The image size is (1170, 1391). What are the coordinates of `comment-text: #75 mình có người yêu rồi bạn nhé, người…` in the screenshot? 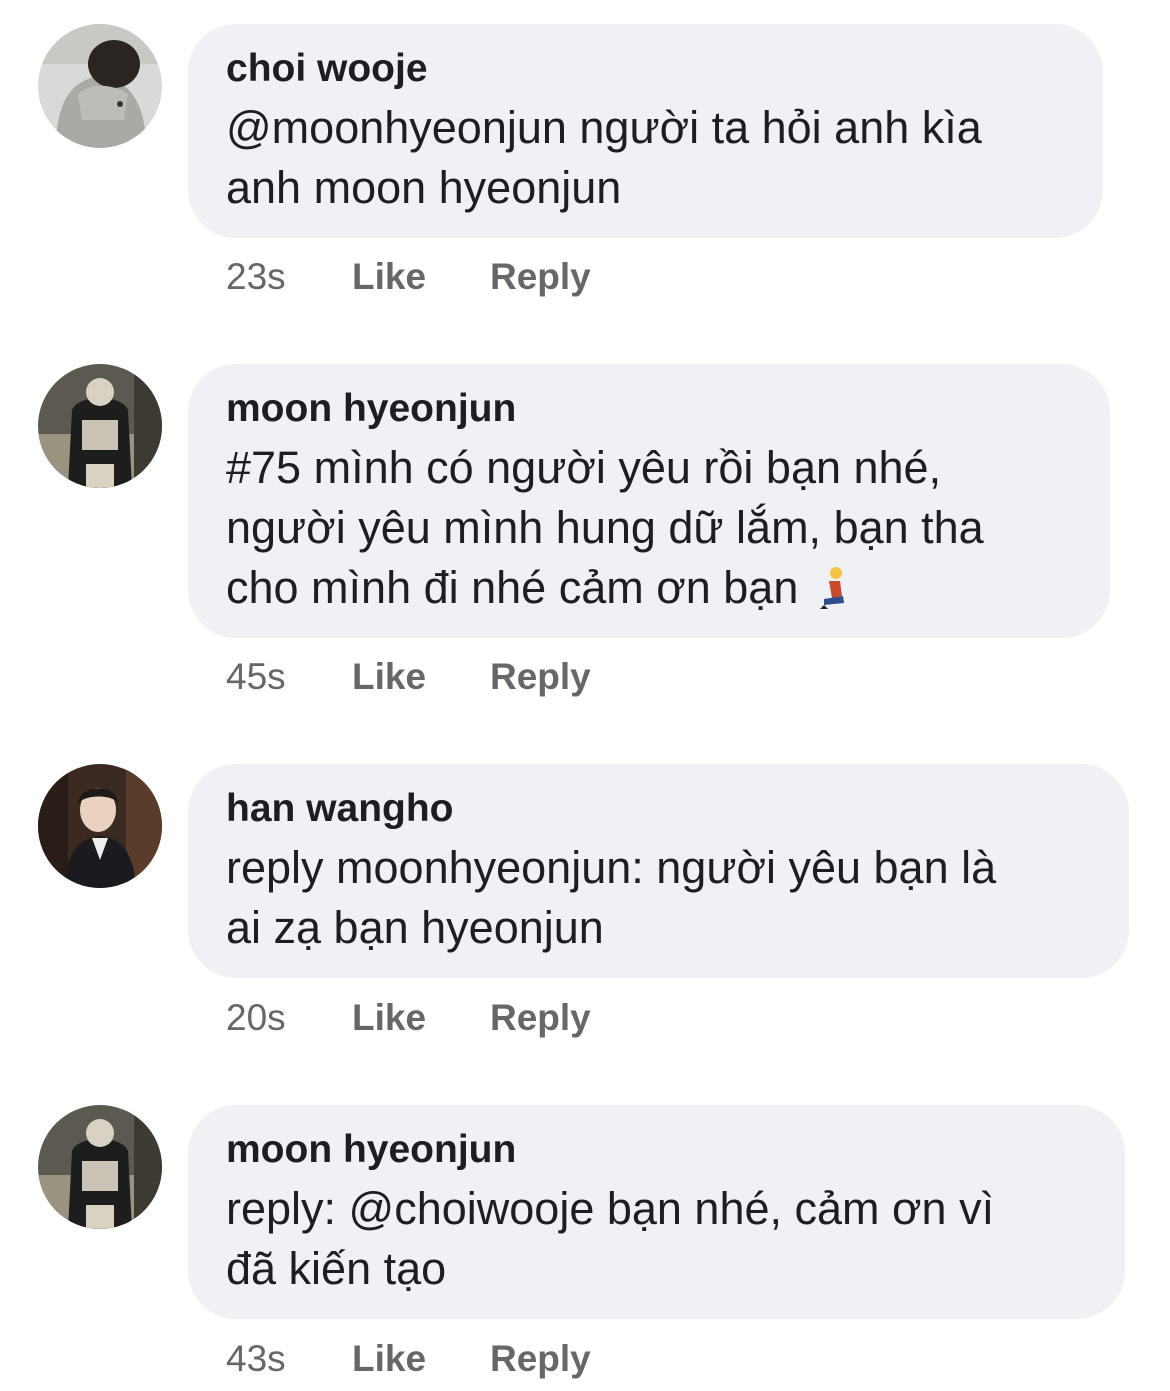 It's located at (648, 528).